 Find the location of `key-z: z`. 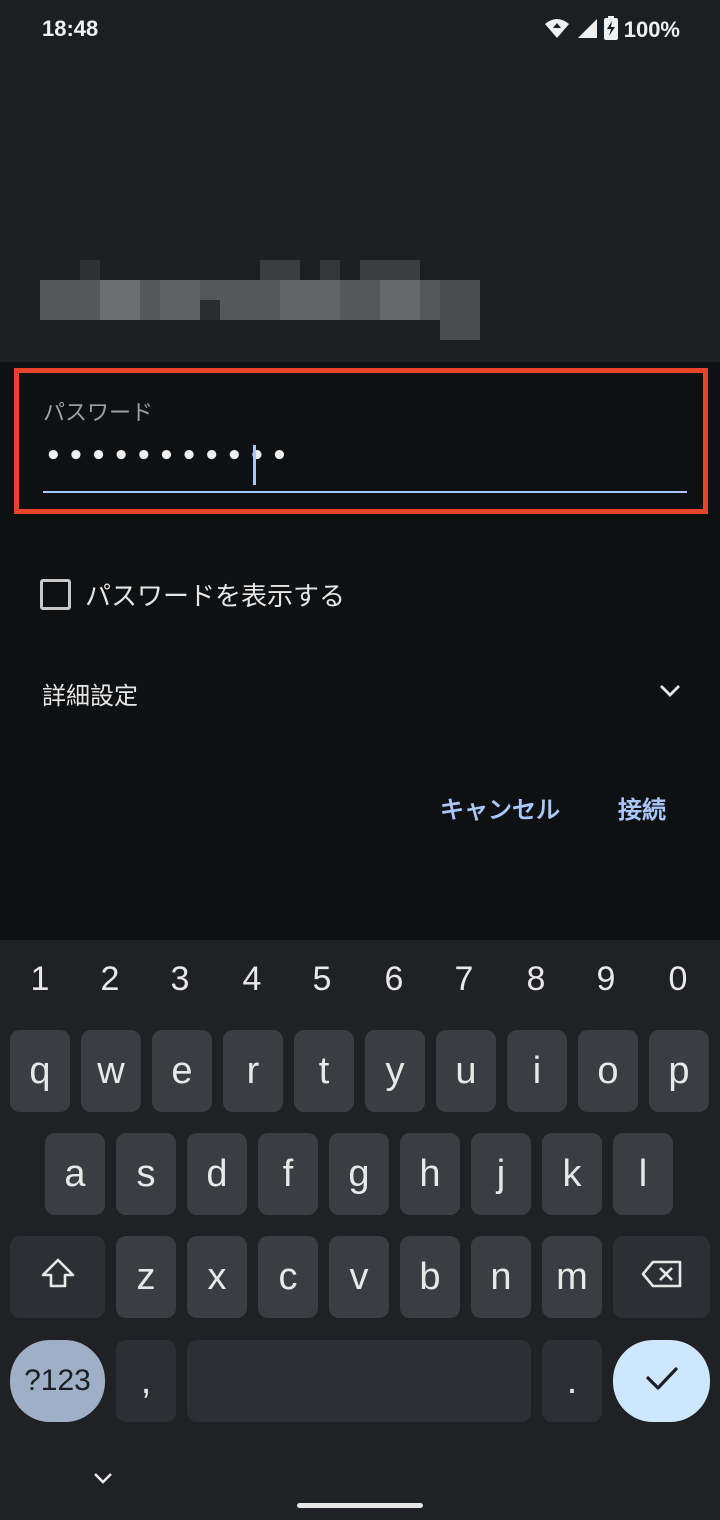

key-z: z is located at coordinates (146, 1277).